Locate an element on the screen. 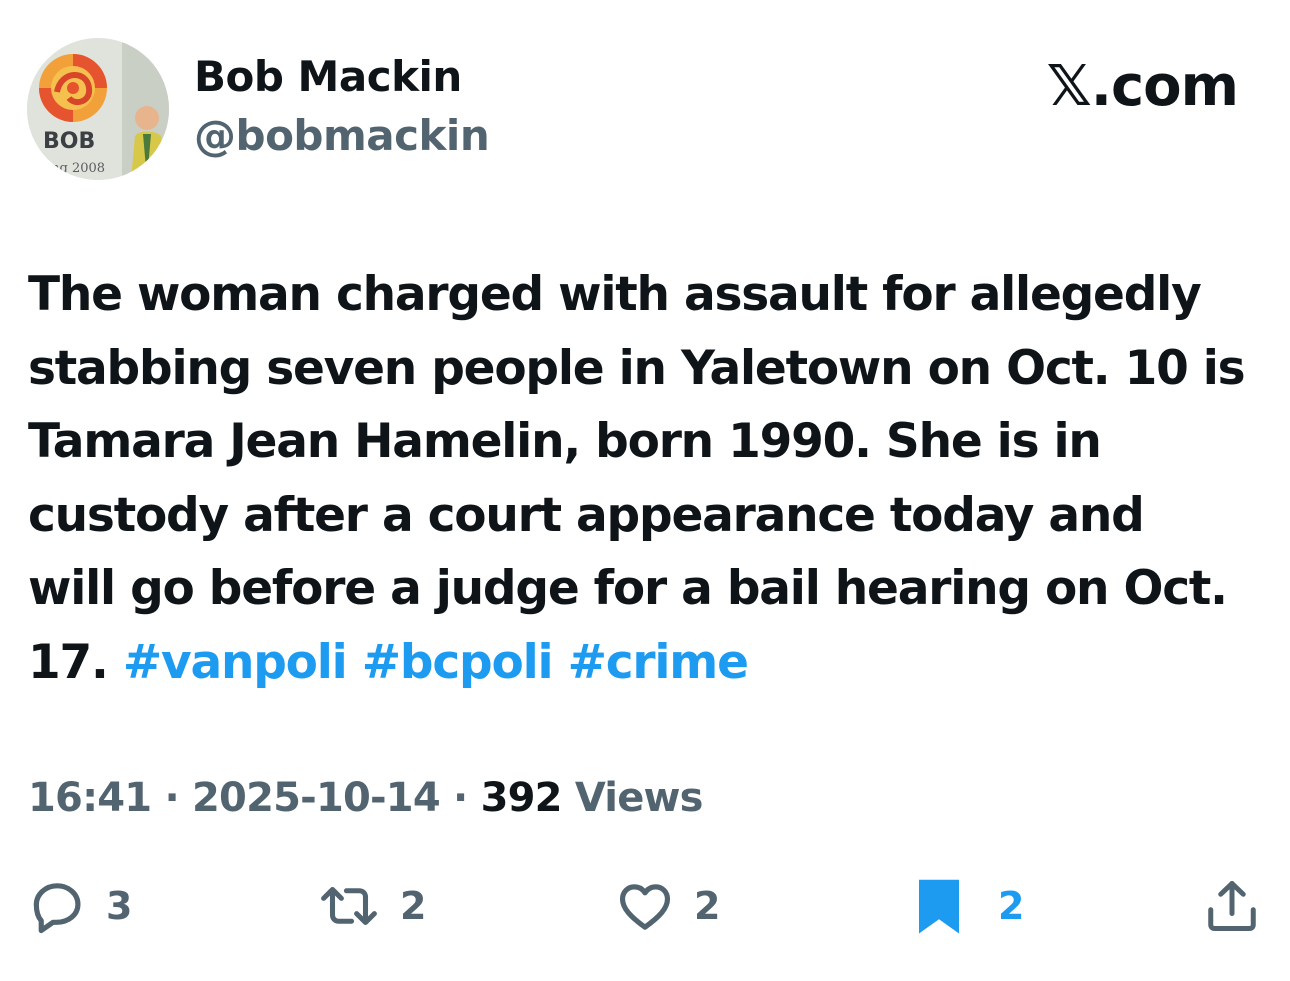 The width and height of the screenshot is (1290, 981). like-button: 2 is located at coordinates (667, 906).